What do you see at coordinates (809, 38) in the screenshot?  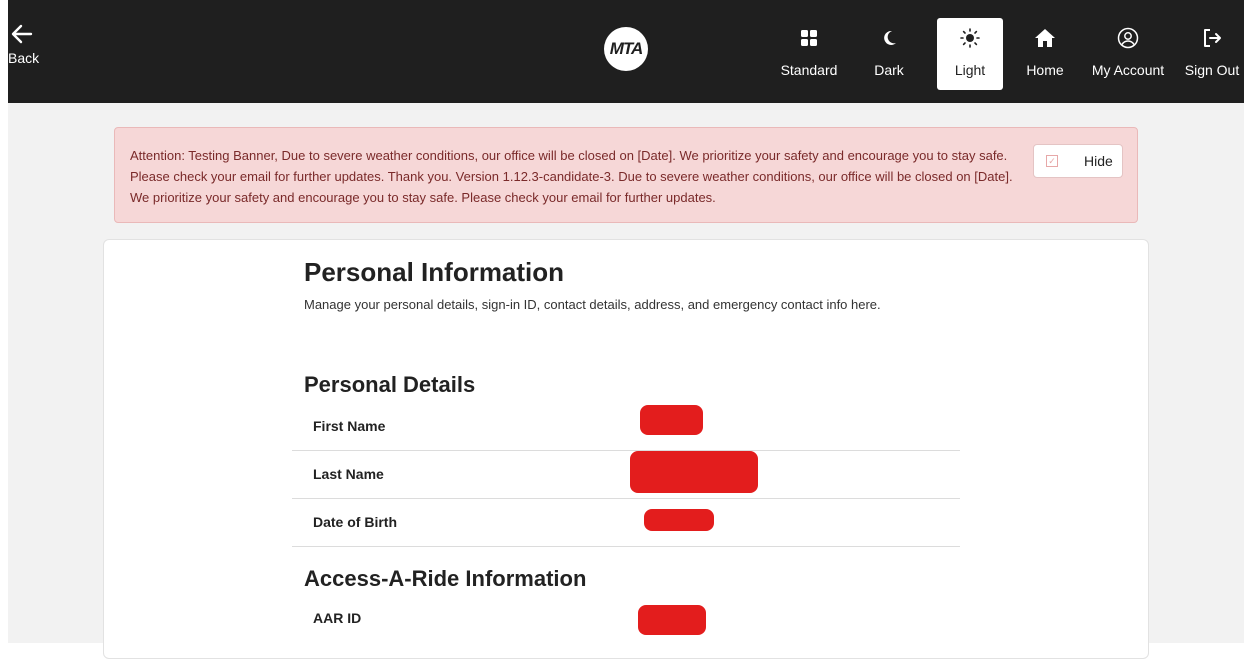 I see `grid-icon` at bounding box center [809, 38].